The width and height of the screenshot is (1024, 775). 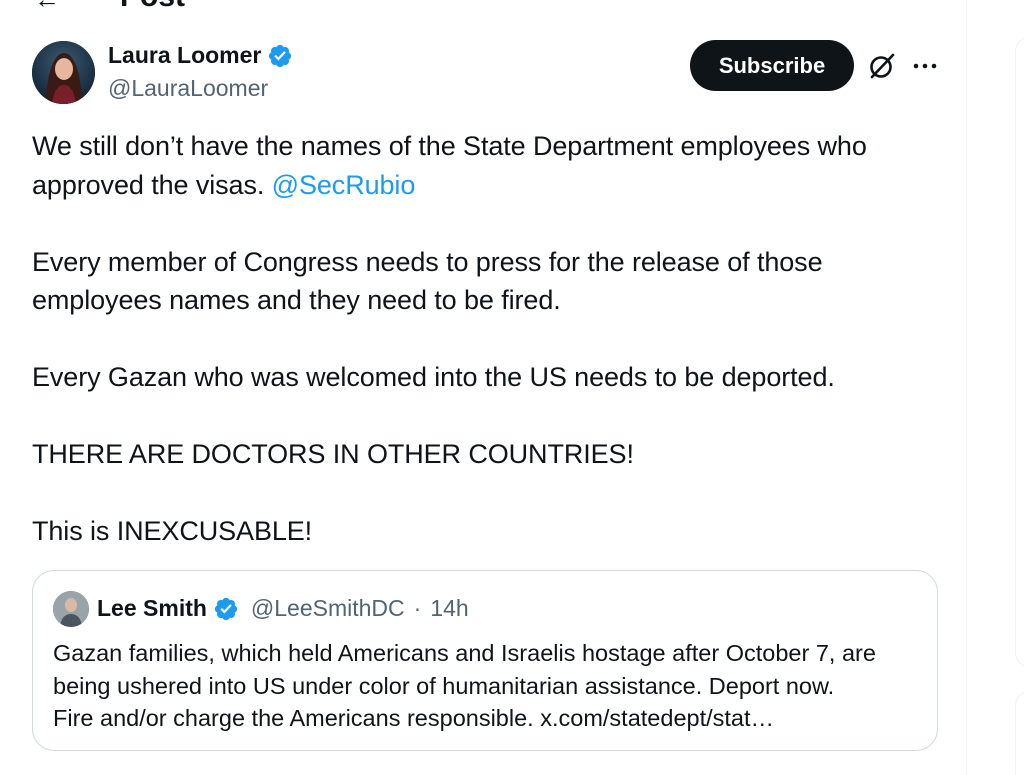 What do you see at coordinates (71, 609) in the screenshot?
I see `quoted-avatar` at bounding box center [71, 609].